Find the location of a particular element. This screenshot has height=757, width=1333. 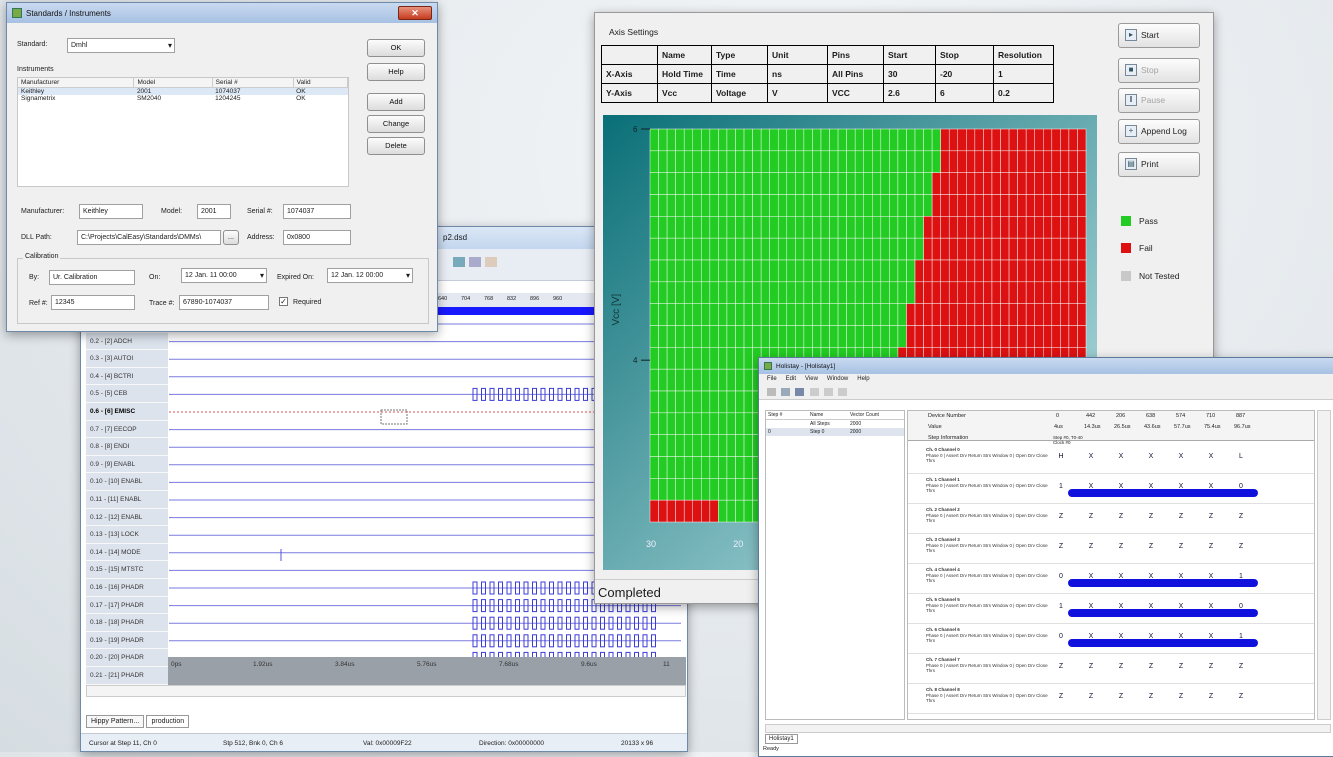

axis-cell: ns is located at coordinates (797, 74).